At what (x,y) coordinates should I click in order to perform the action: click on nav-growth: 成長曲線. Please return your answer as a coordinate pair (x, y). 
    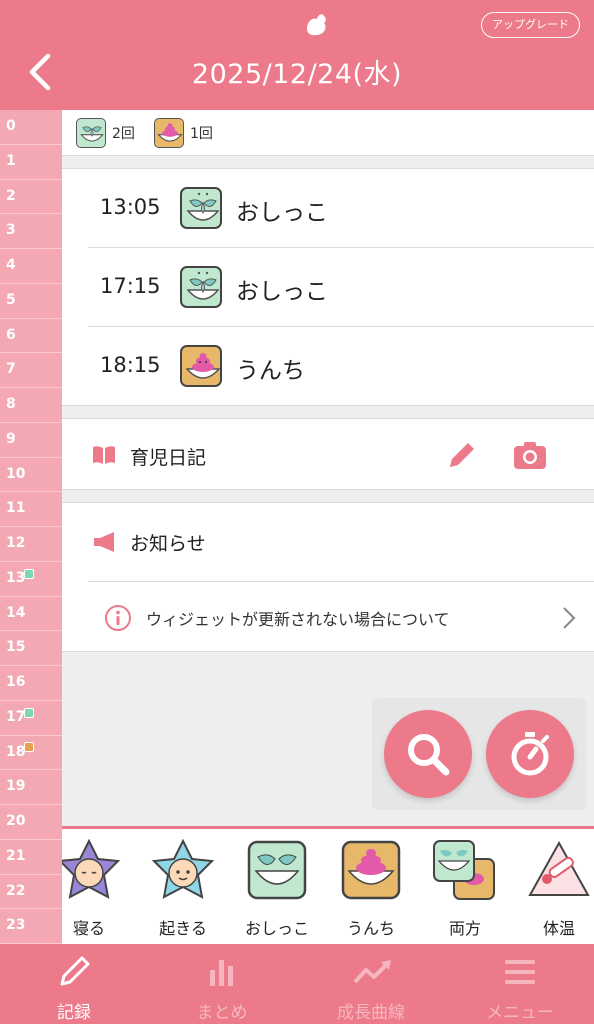
    Looking at the image, I should click on (371, 984).